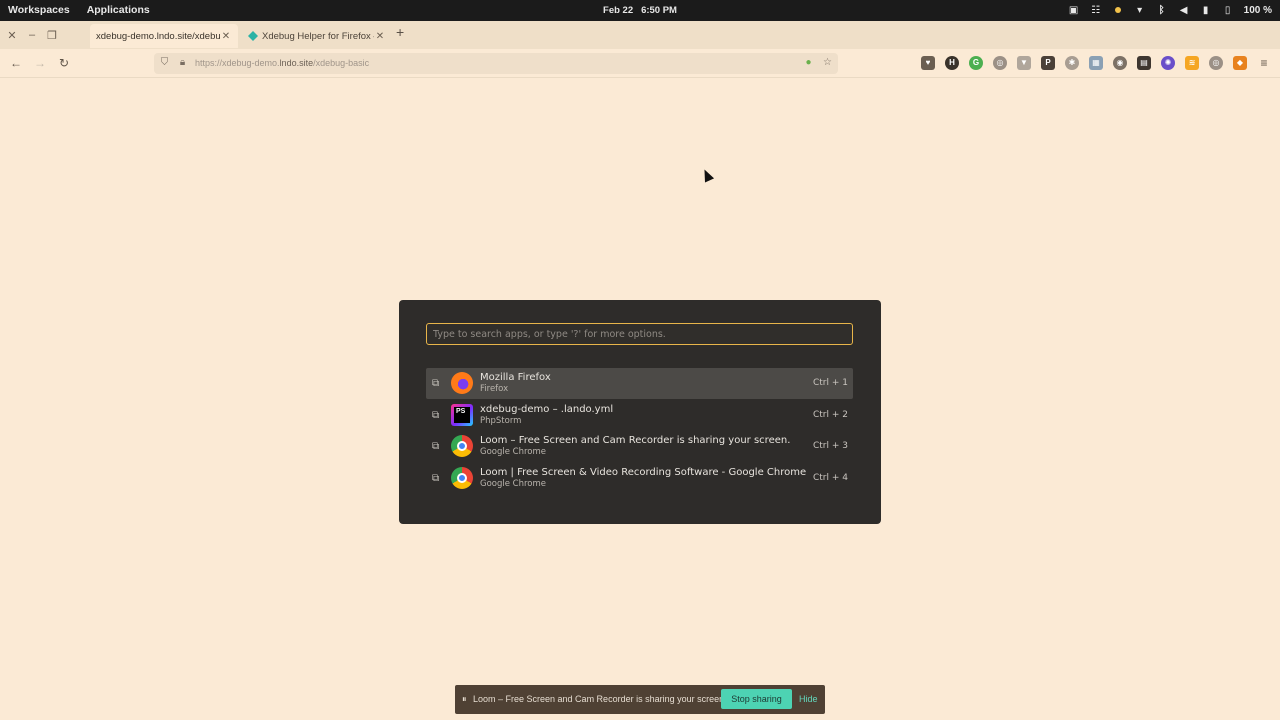 Image resolution: width=1280 pixels, height=720 pixels. What do you see at coordinates (515, 377) in the screenshot?
I see `result-name: Mozilla Firefox` at bounding box center [515, 377].